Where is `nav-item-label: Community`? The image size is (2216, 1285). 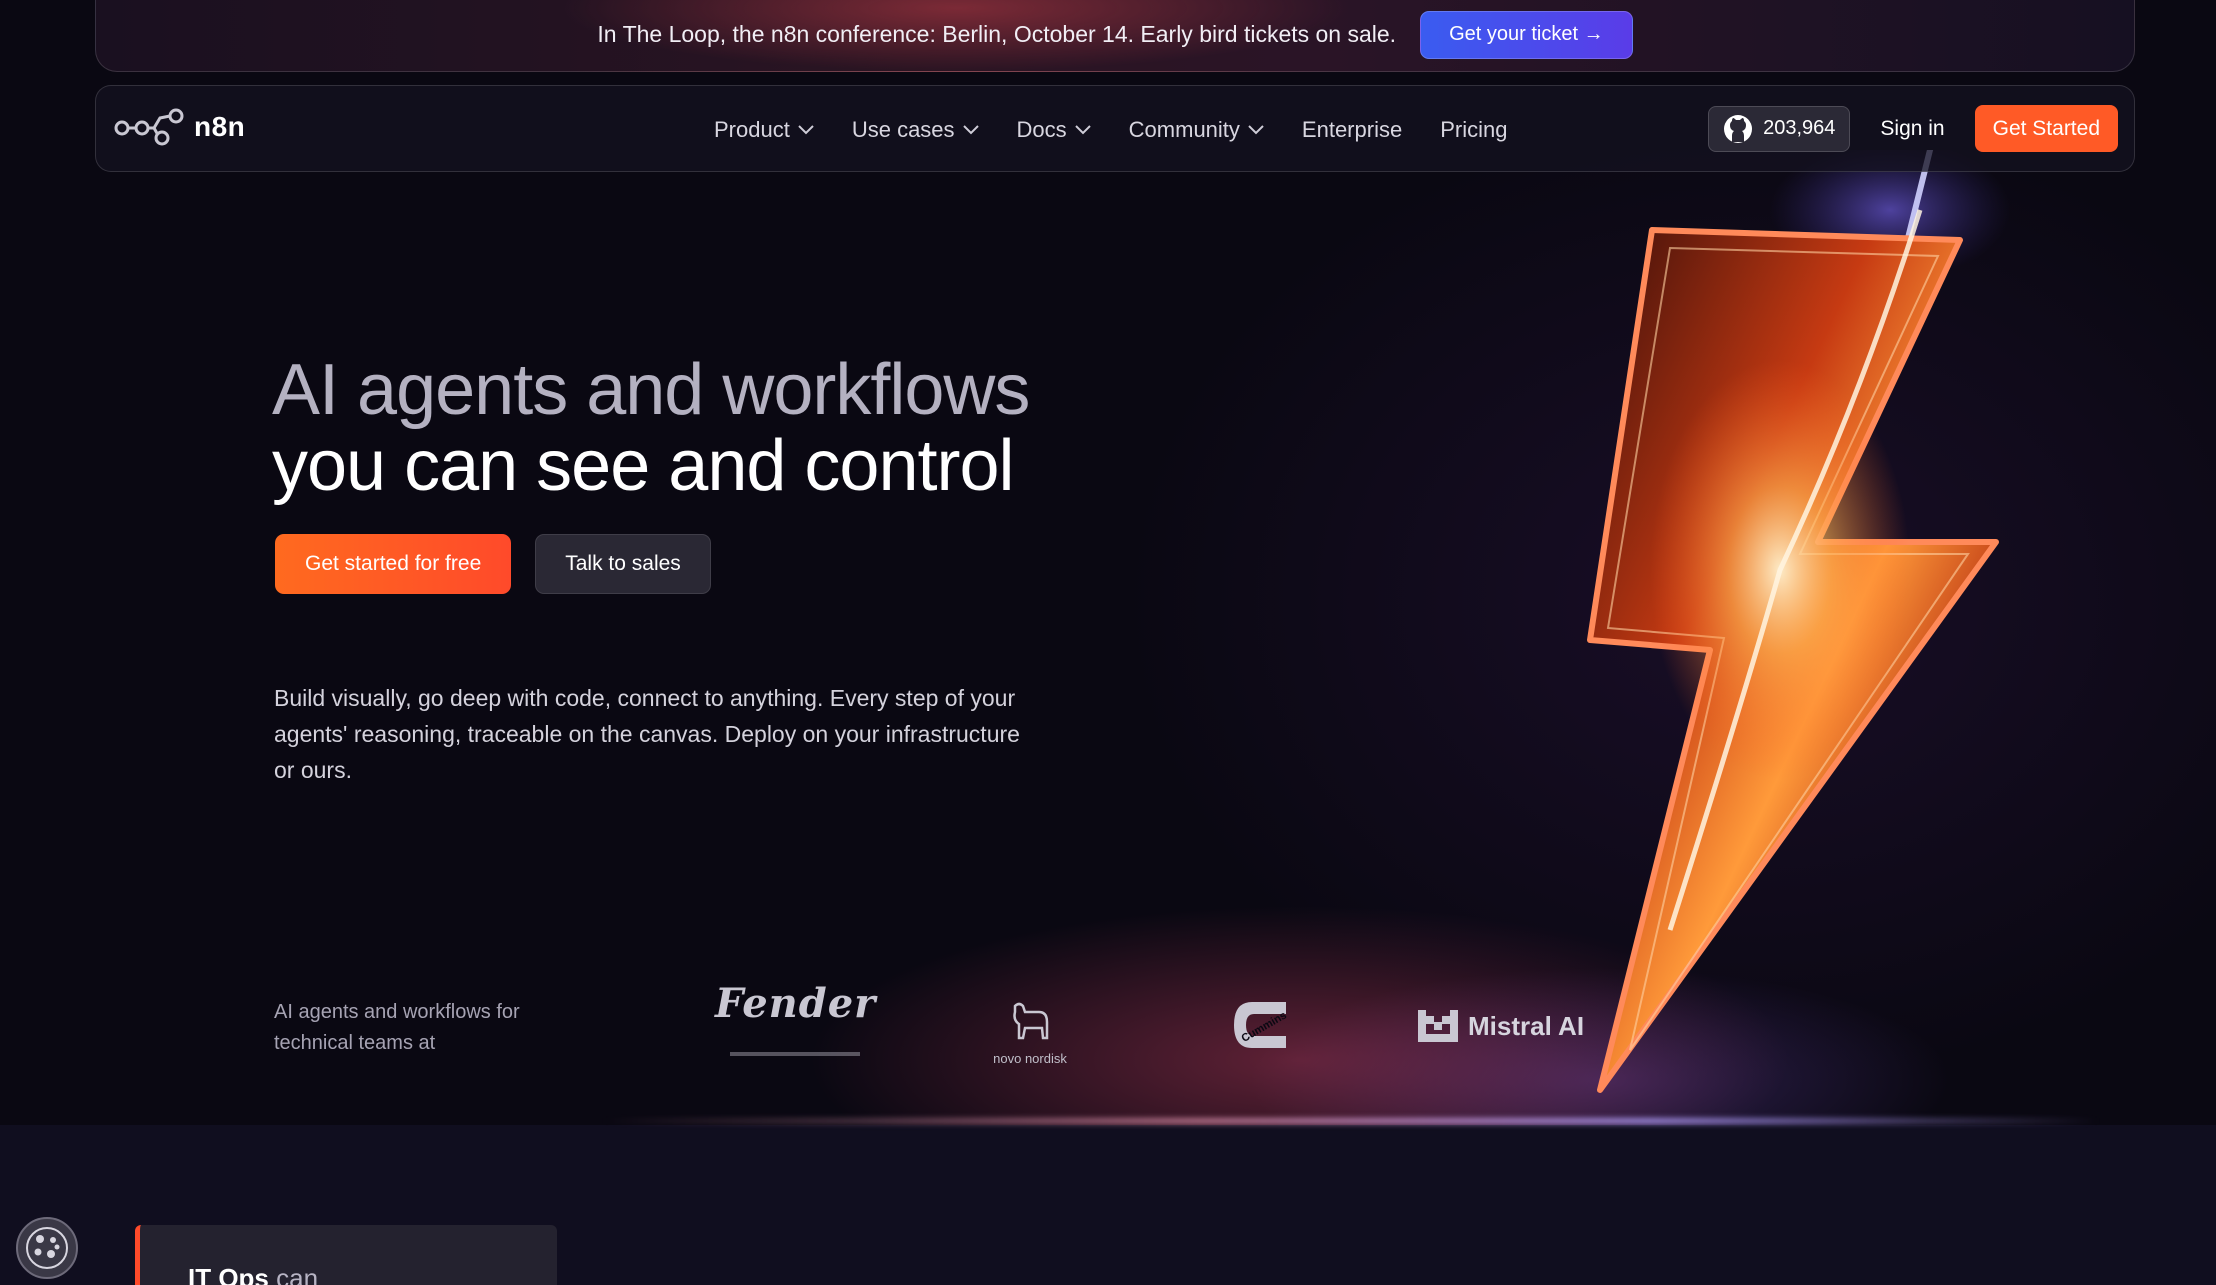
nav-item-label: Community is located at coordinates (1184, 129).